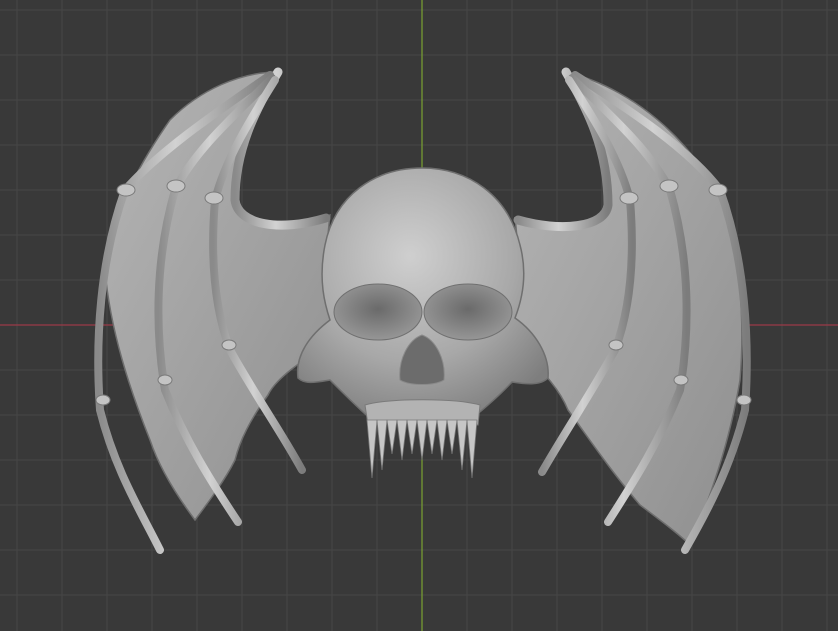  I want to click on skull, so click(422, 323).